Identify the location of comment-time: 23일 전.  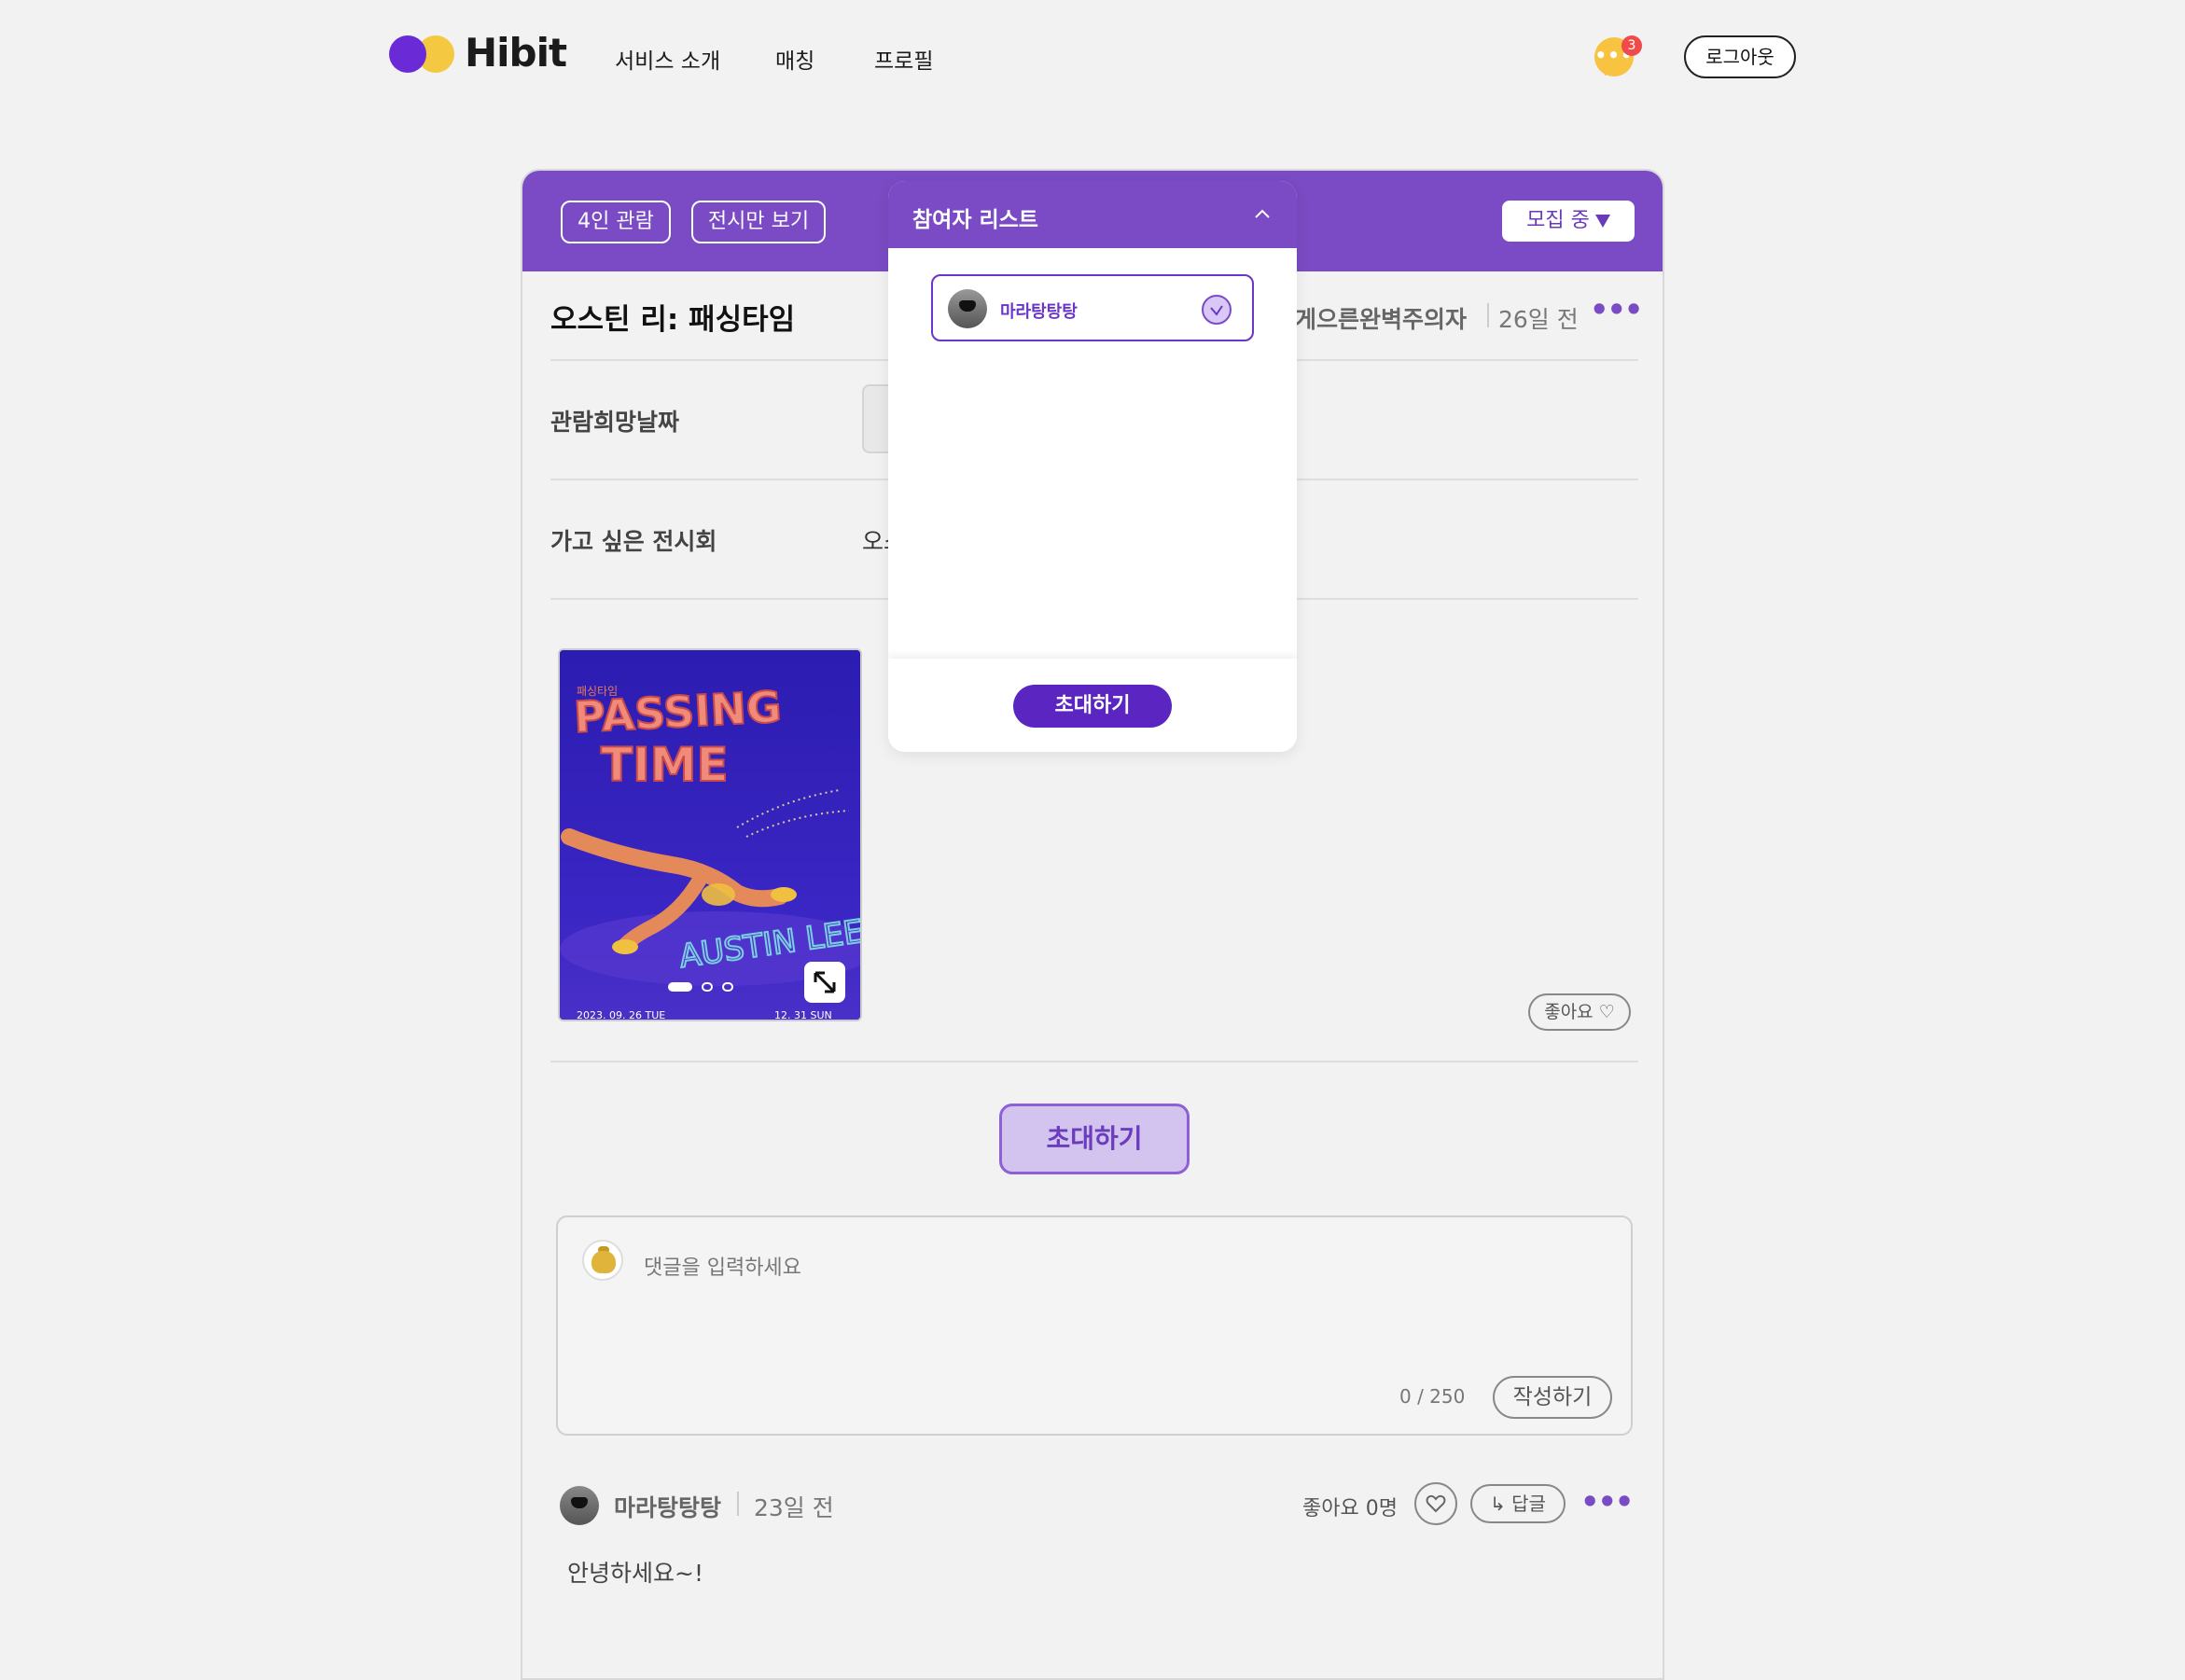
(794, 1507).